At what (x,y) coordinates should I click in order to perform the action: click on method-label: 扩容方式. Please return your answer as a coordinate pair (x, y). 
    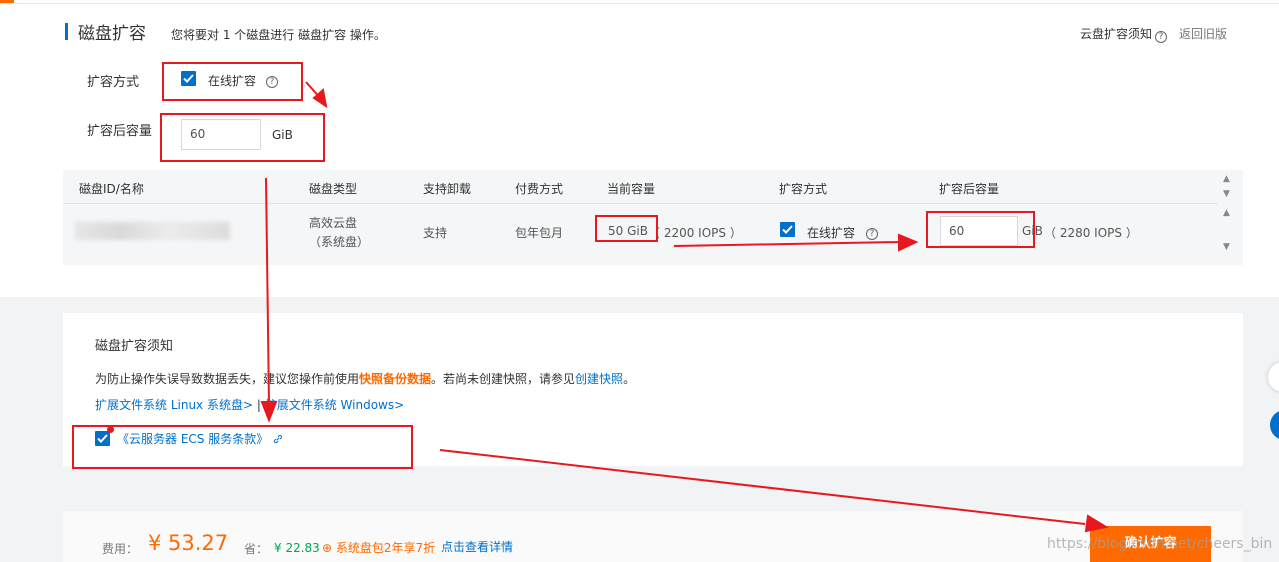
    Looking at the image, I should click on (113, 82).